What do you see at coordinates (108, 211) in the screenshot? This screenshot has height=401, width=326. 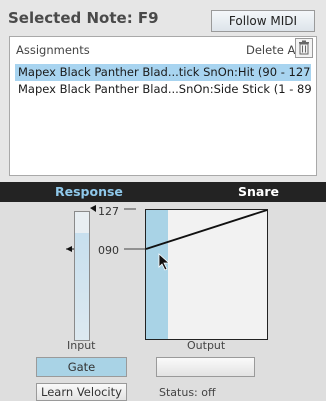 I see `input-max-label: 127` at bounding box center [108, 211].